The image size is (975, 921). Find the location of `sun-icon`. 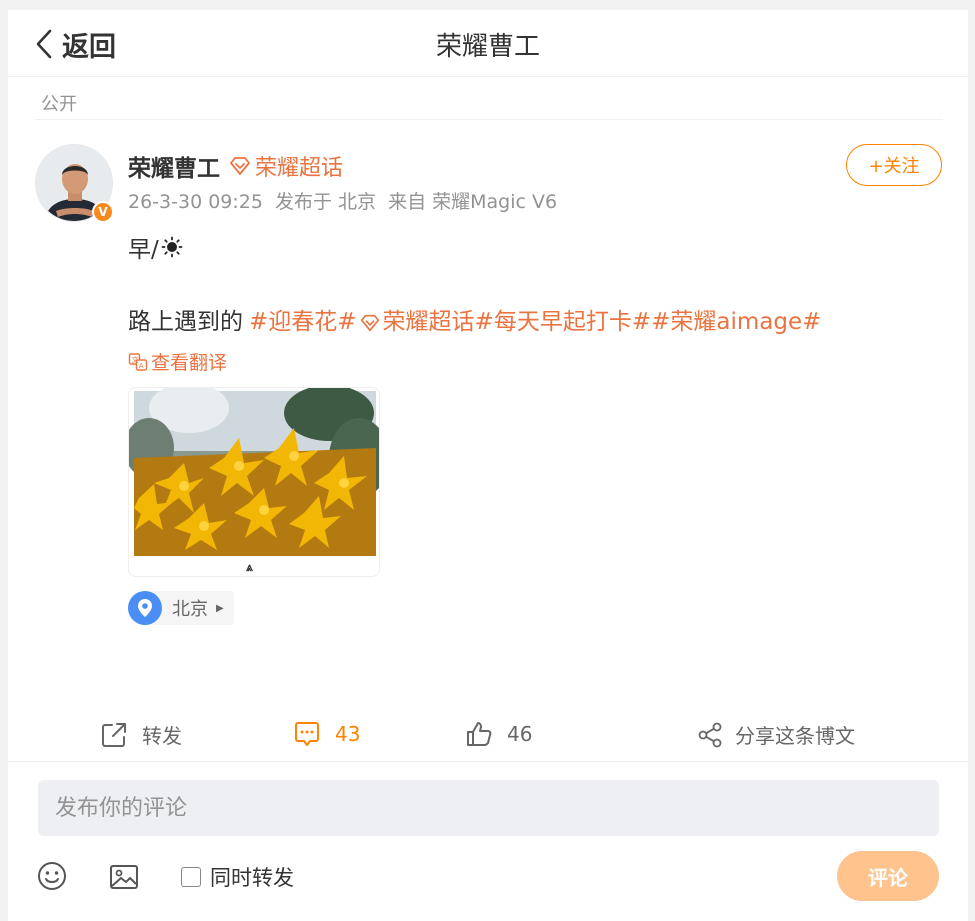

sun-icon is located at coordinates (172, 247).